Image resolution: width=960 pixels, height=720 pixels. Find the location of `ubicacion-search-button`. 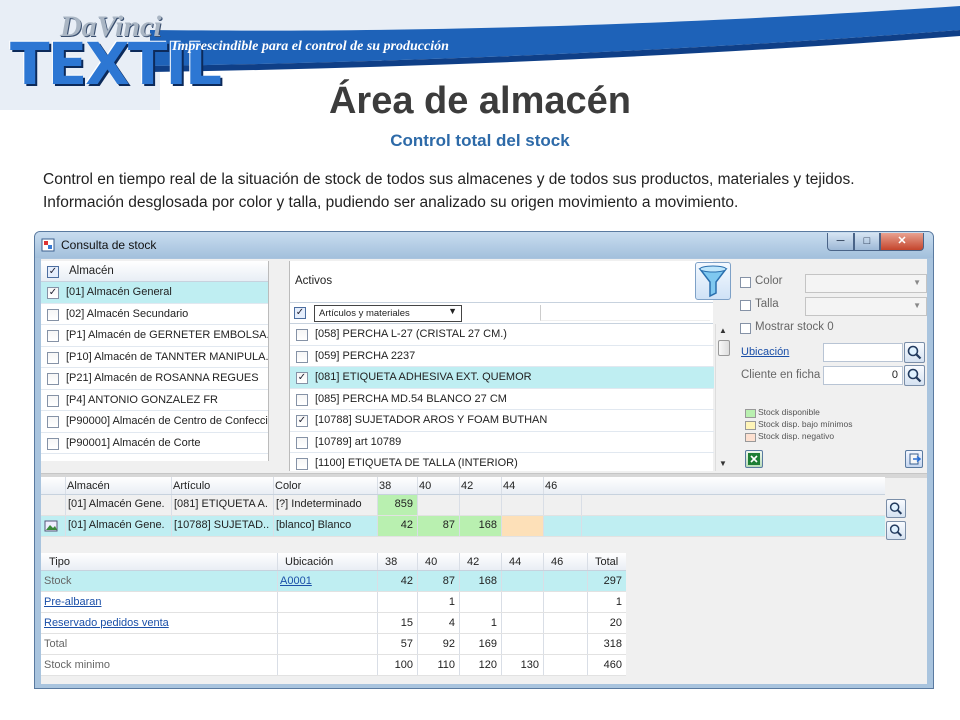

ubicacion-search-button is located at coordinates (914, 352).